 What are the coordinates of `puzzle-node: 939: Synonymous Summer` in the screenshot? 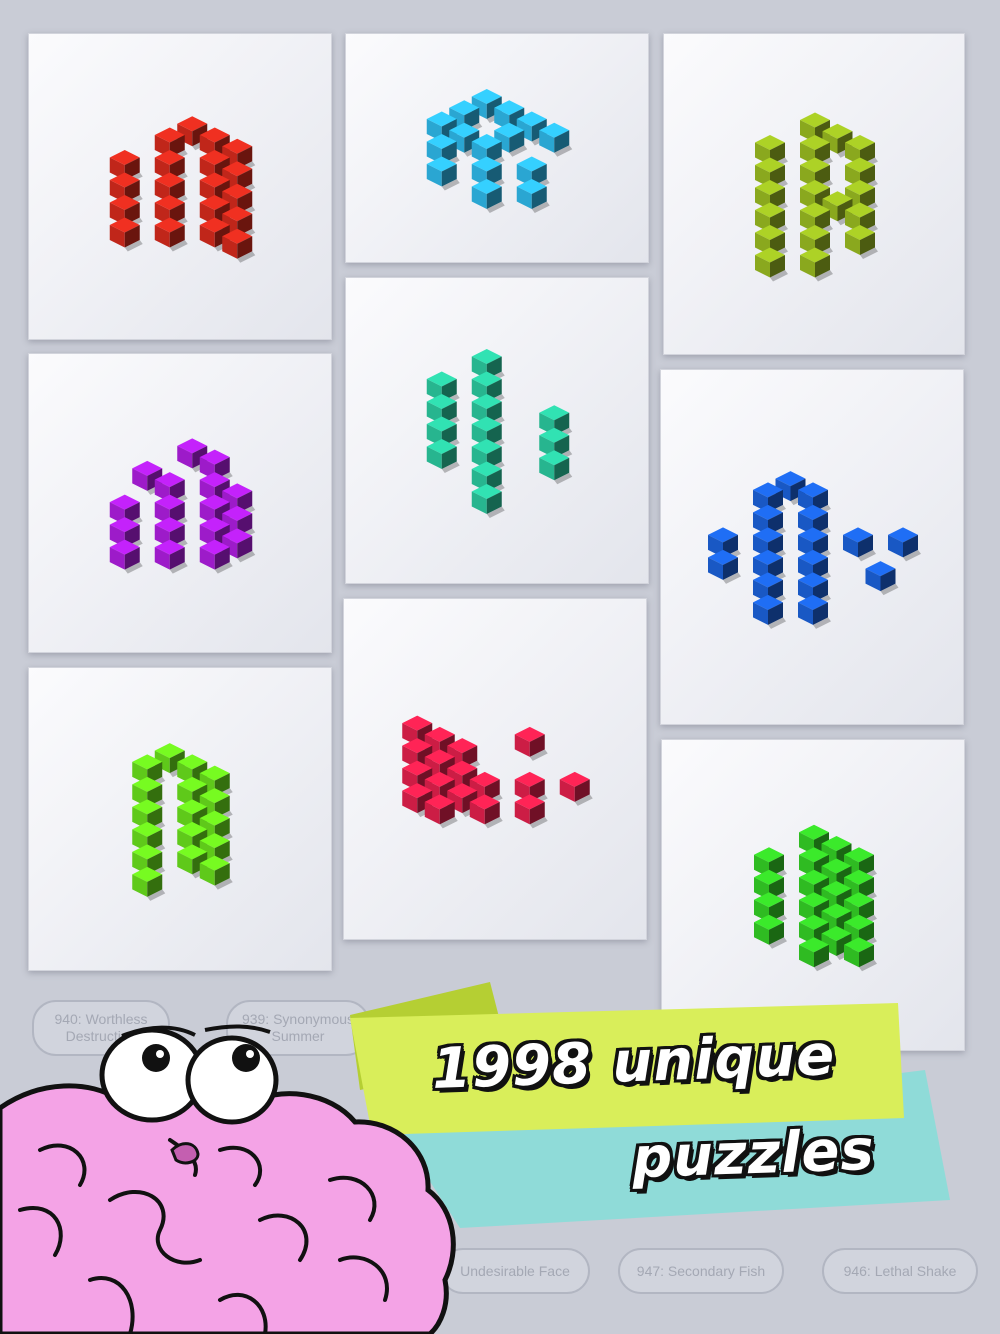 It's located at (298, 1028).